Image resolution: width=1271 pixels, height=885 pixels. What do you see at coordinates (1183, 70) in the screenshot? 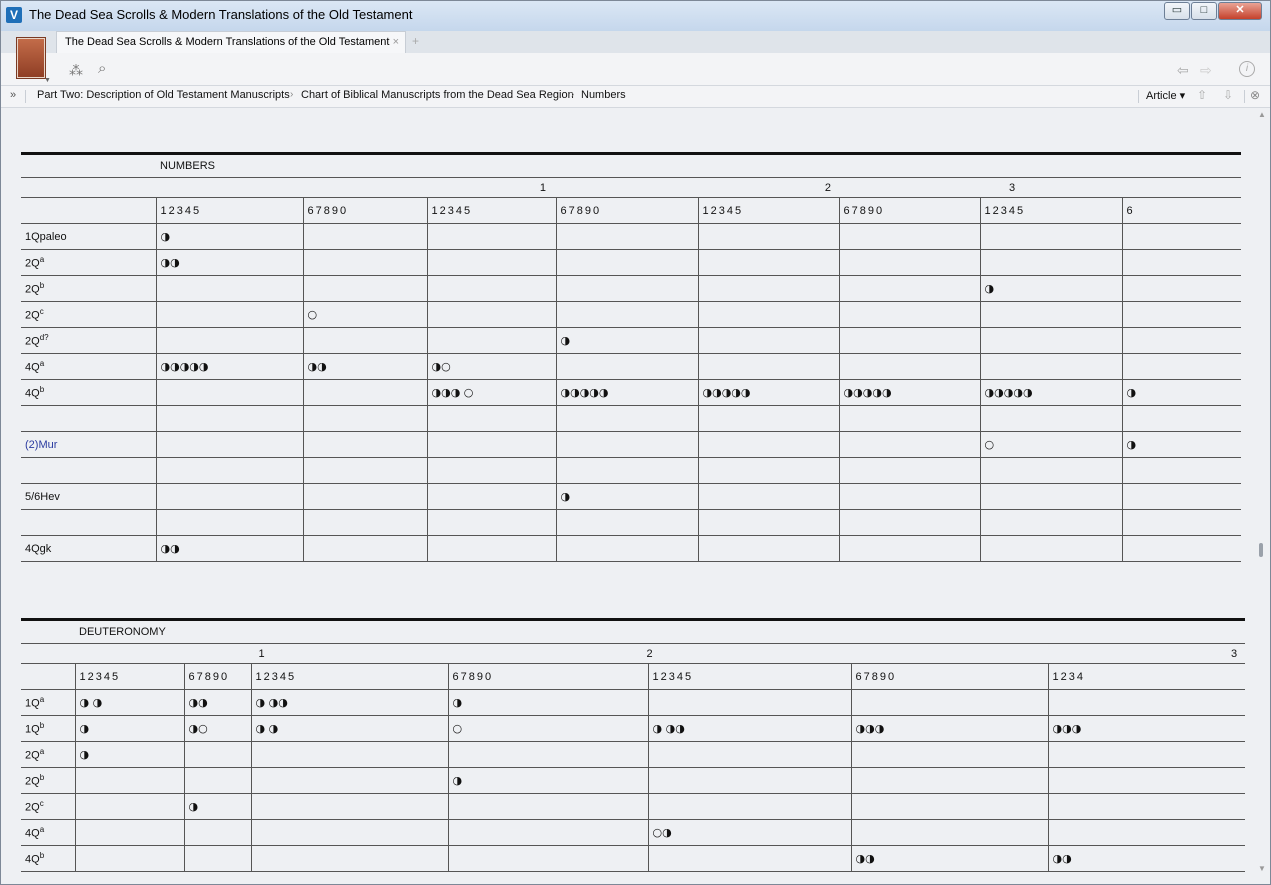
I see `back-arrow-icon: ⇦` at bounding box center [1183, 70].